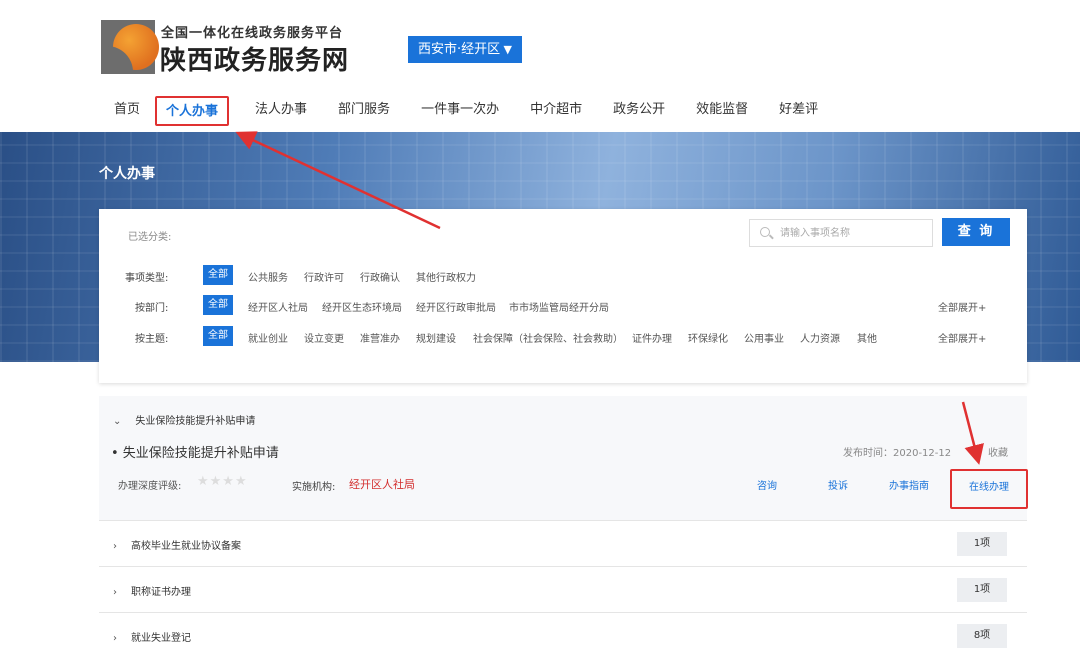 The width and height of the screenshot is (1080, 651). Describe the element at coordinates (152, 339) in the screenshot. I see `filter-row-label: 按主题:` at that location.